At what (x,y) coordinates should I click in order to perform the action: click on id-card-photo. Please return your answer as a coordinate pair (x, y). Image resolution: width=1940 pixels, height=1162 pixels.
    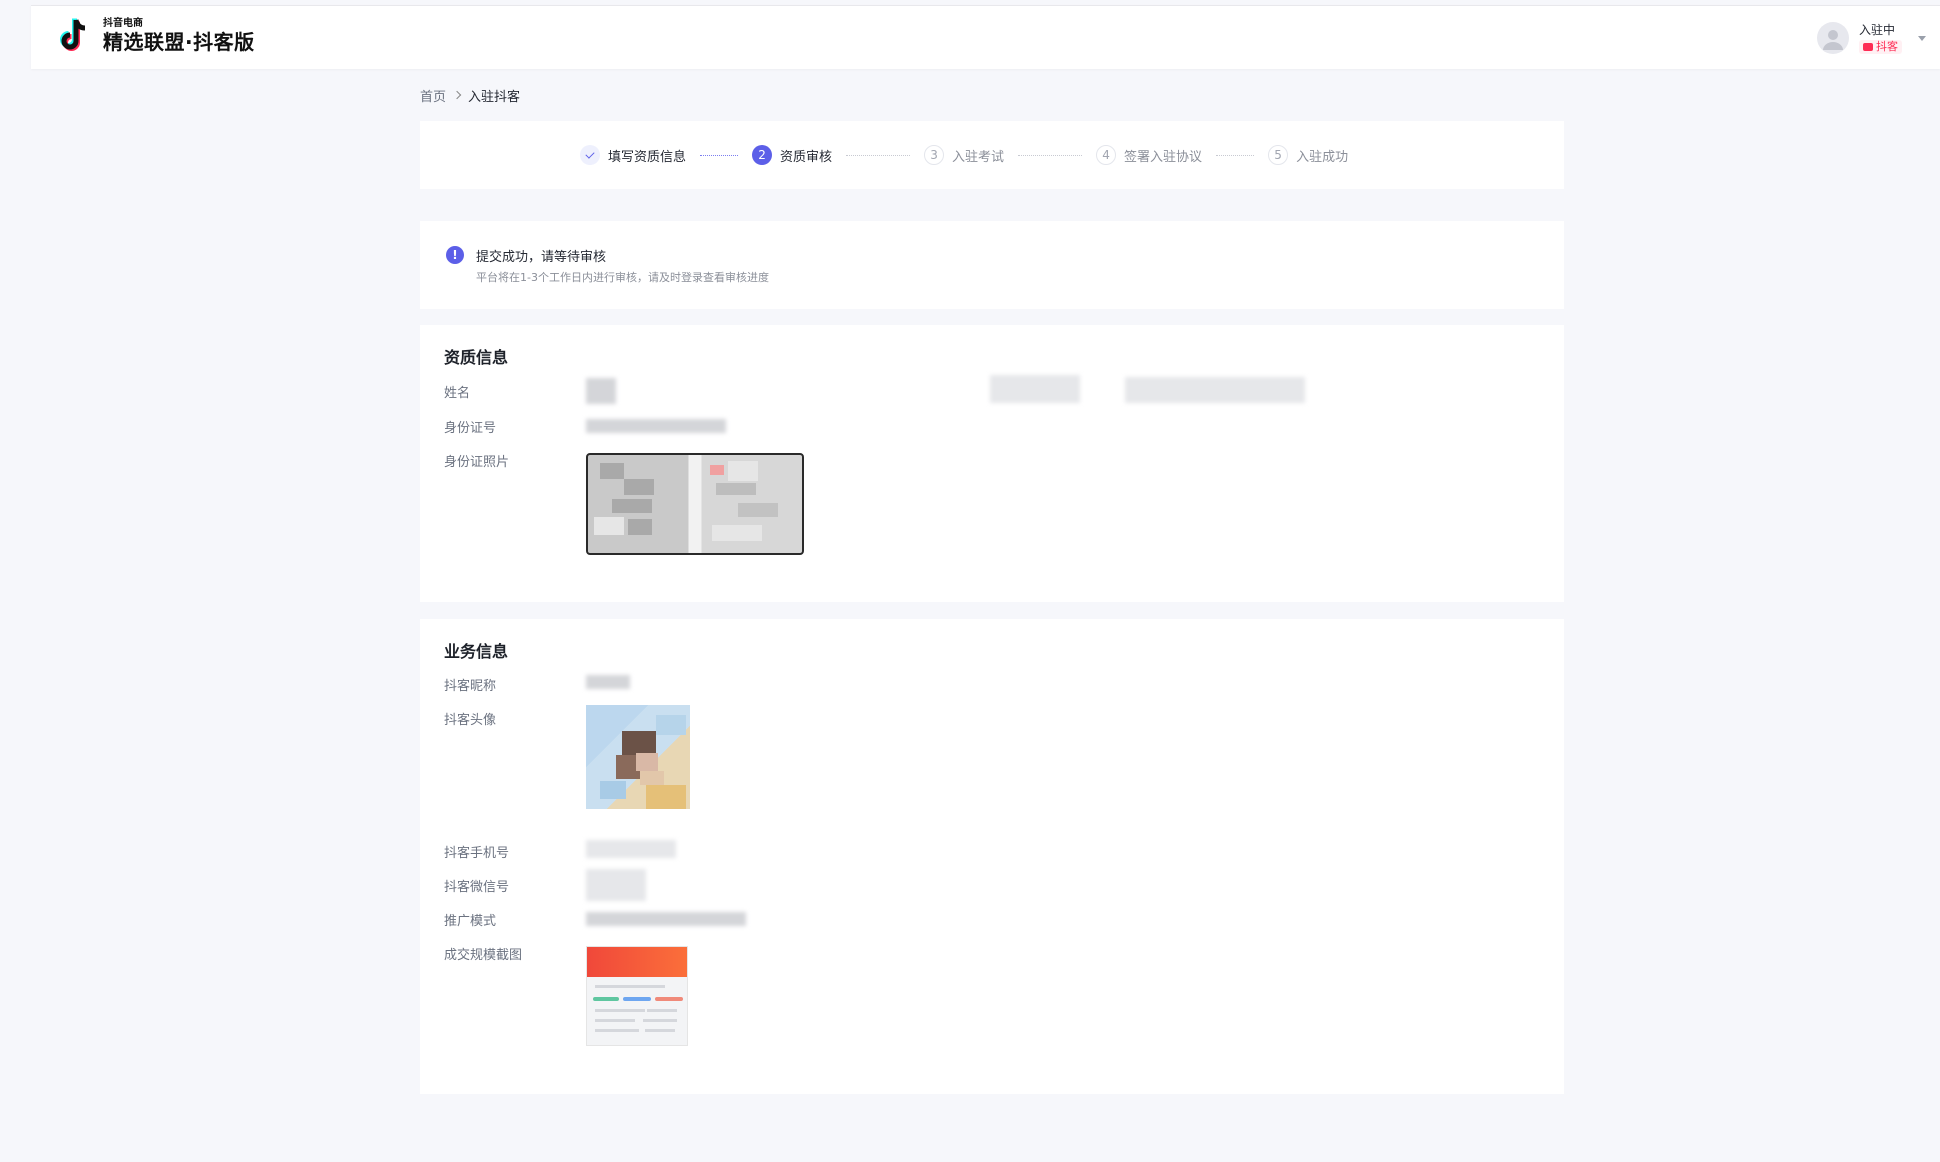
    Looking at the image, I should click on (695, 504).